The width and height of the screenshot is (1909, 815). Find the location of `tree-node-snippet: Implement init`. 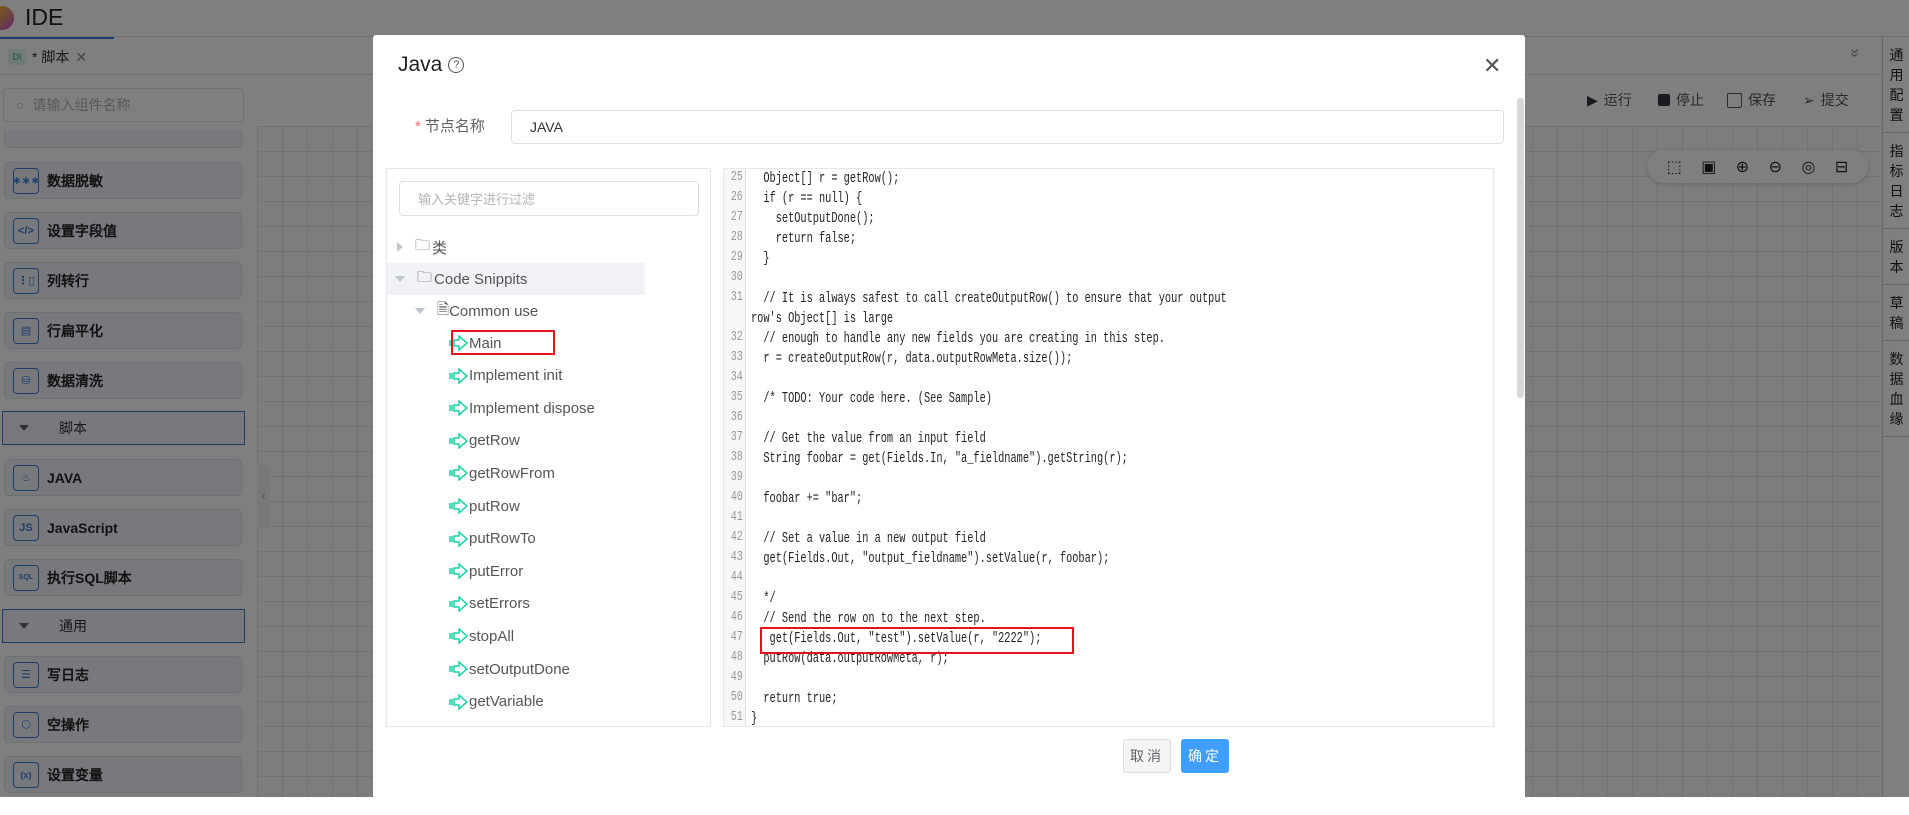

tree-node-snippet: Implement init is located at coordinates (516, 376).